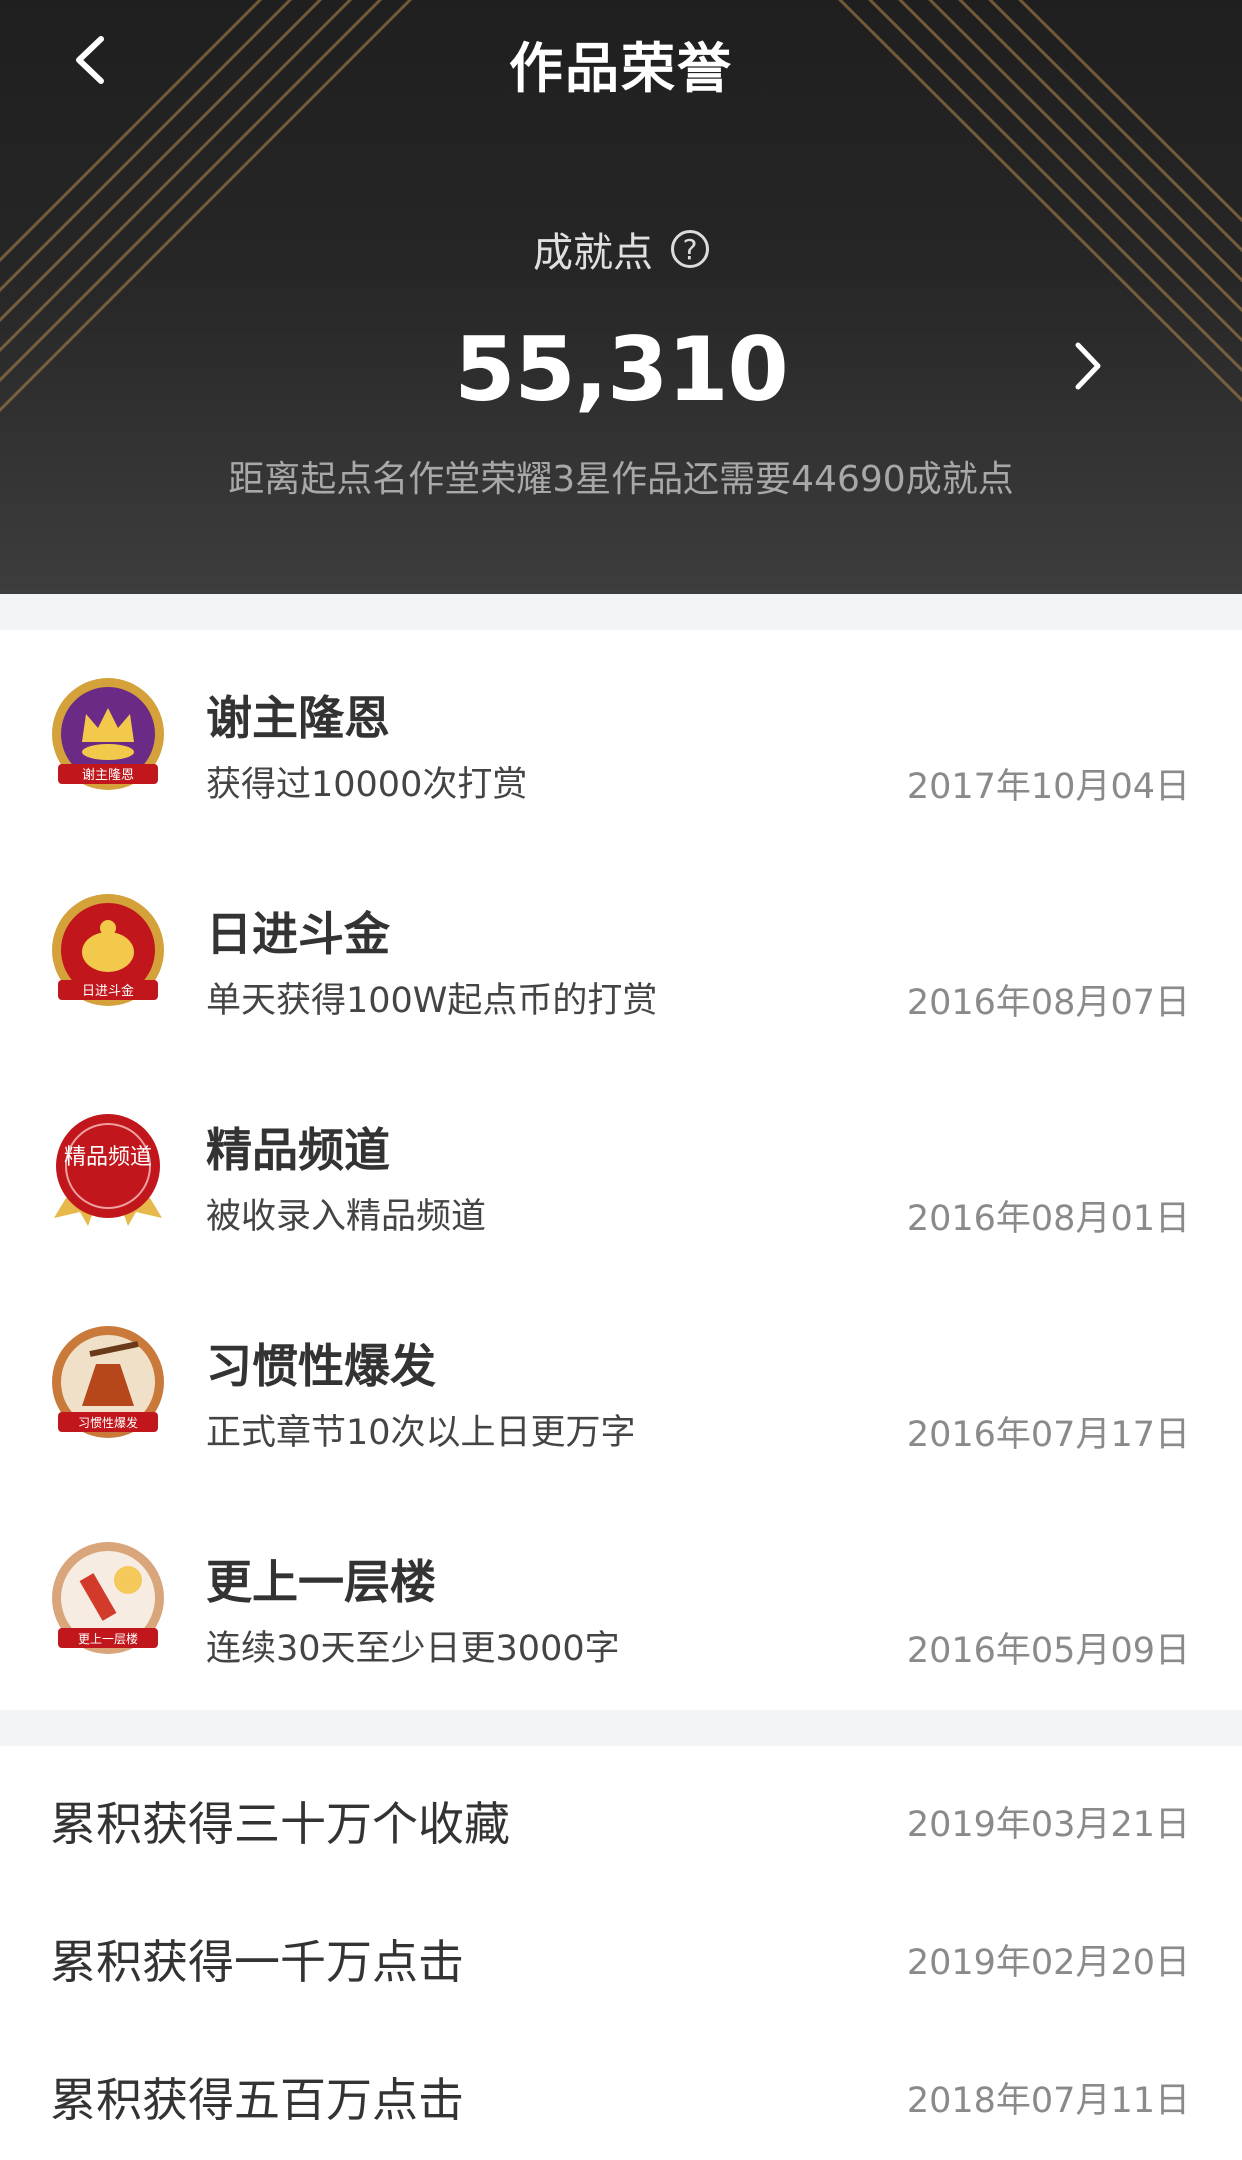  I want to click on honor-title: 习惯性爆发, so click(321, 1366).